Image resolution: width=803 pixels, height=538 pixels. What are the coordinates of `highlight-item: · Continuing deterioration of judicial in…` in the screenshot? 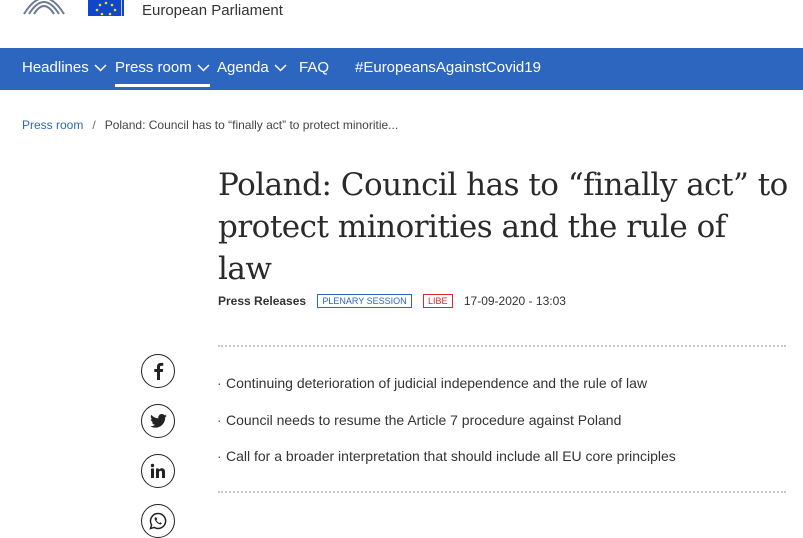 It's located at (446, 390).